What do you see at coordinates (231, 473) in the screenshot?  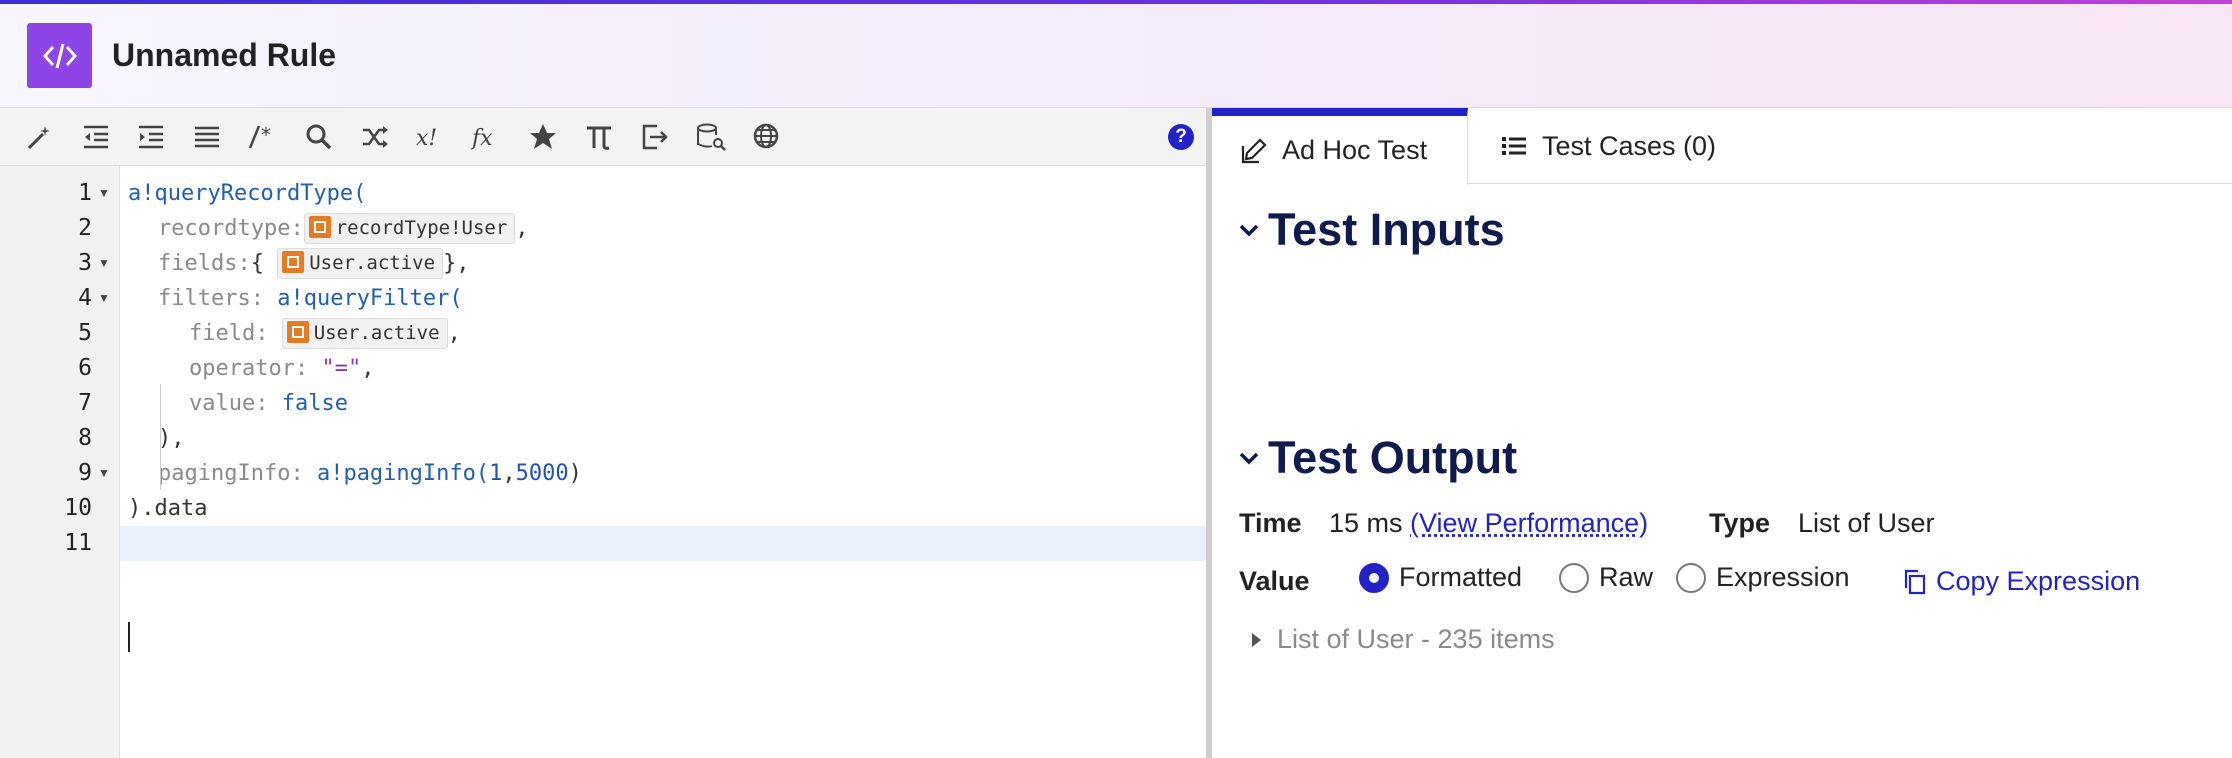 I see `parameter-name: pagingInfo:` at bounding box center [231, 473].